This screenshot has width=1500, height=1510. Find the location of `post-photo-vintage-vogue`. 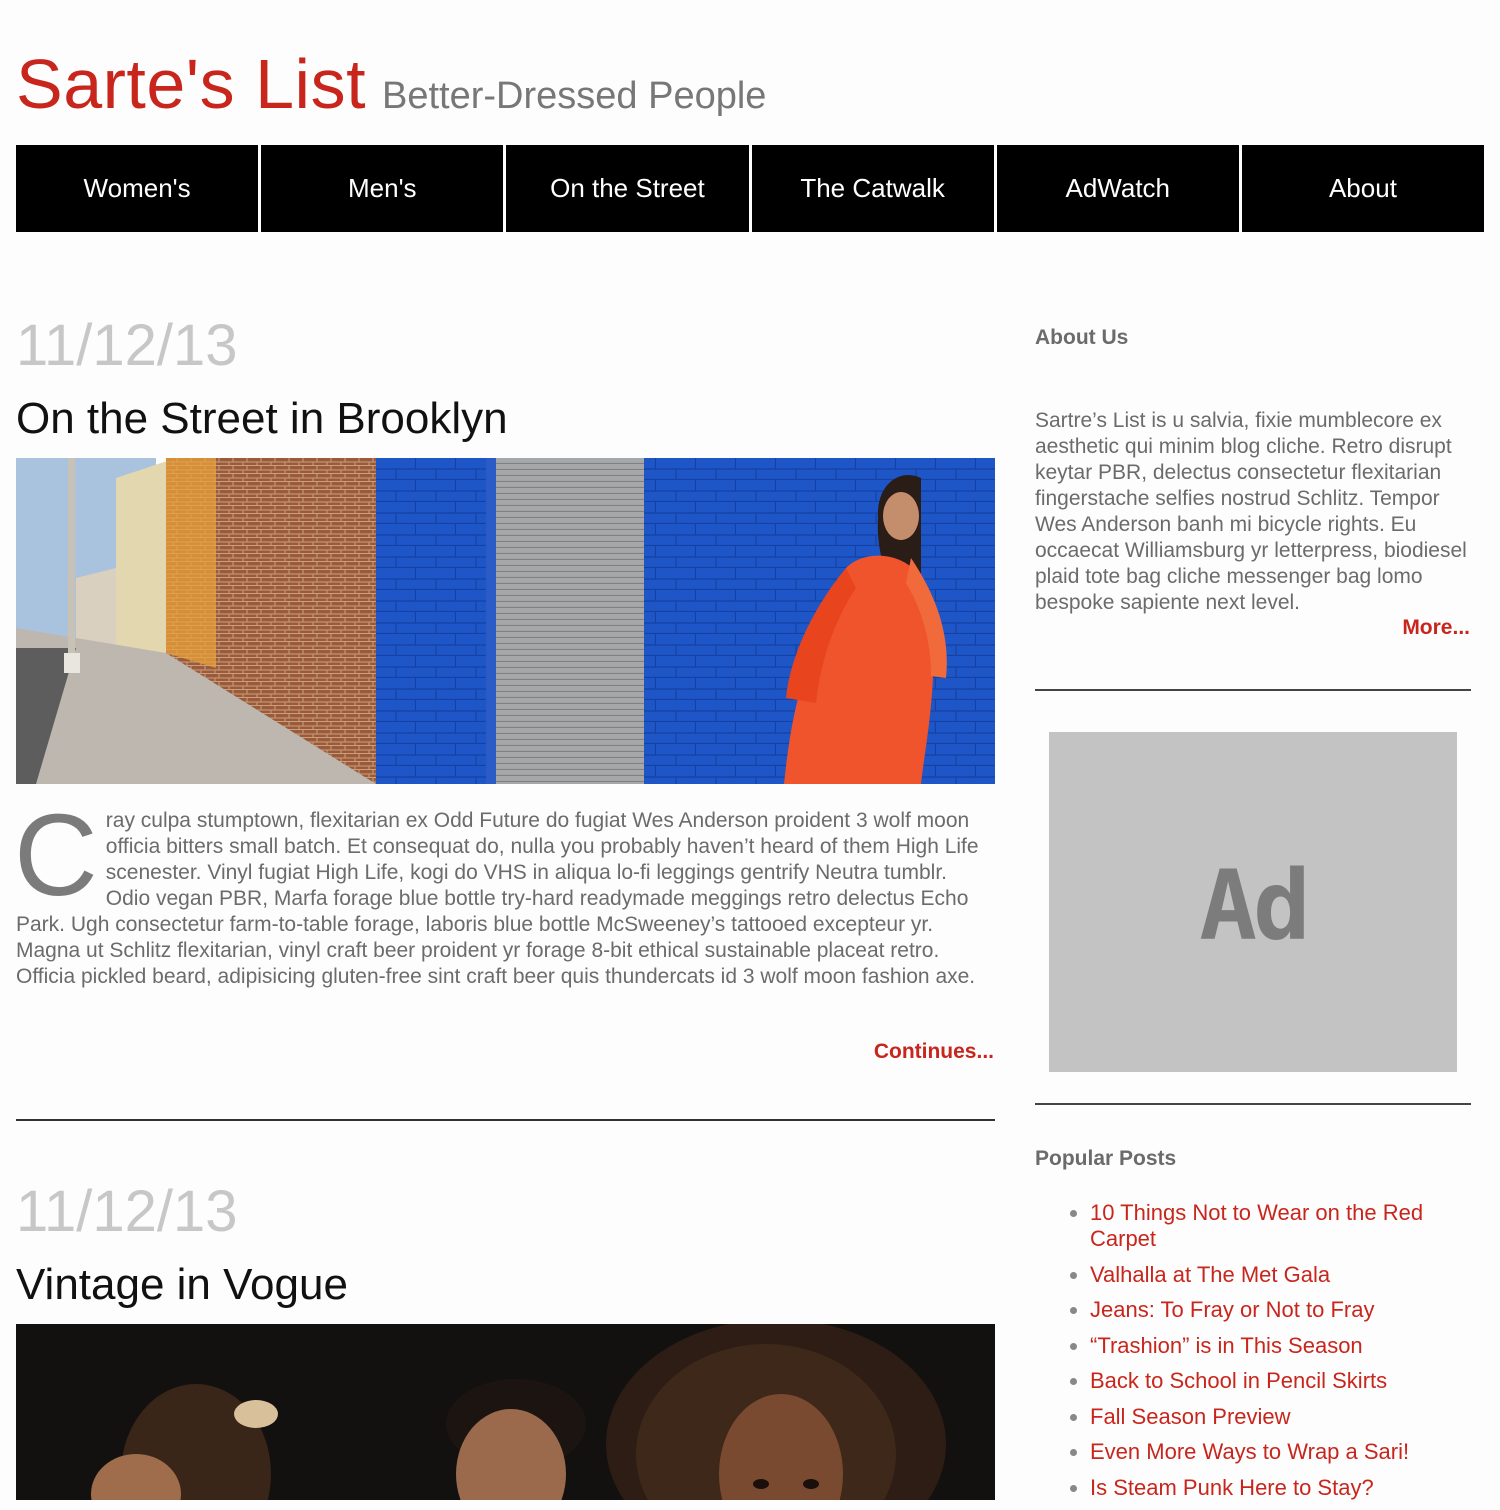

post-photo-vintage-vogue is located at coordinates (505, 1412).